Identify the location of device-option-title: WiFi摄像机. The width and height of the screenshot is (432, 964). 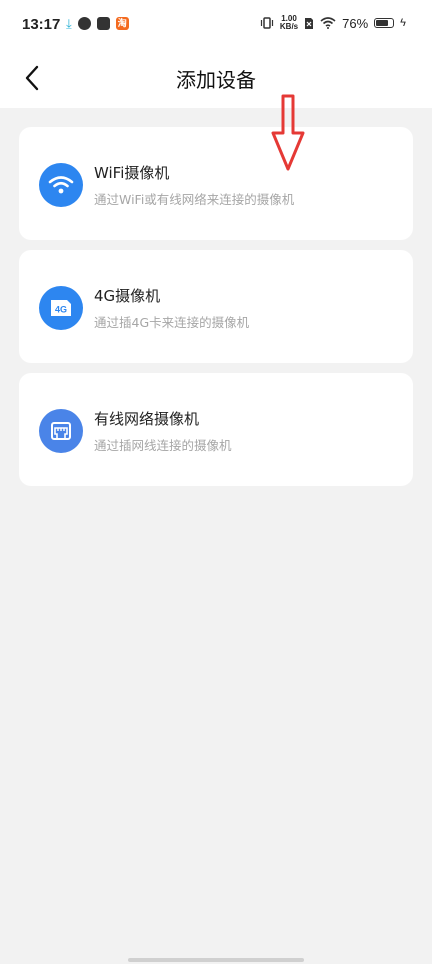
(132, 173).